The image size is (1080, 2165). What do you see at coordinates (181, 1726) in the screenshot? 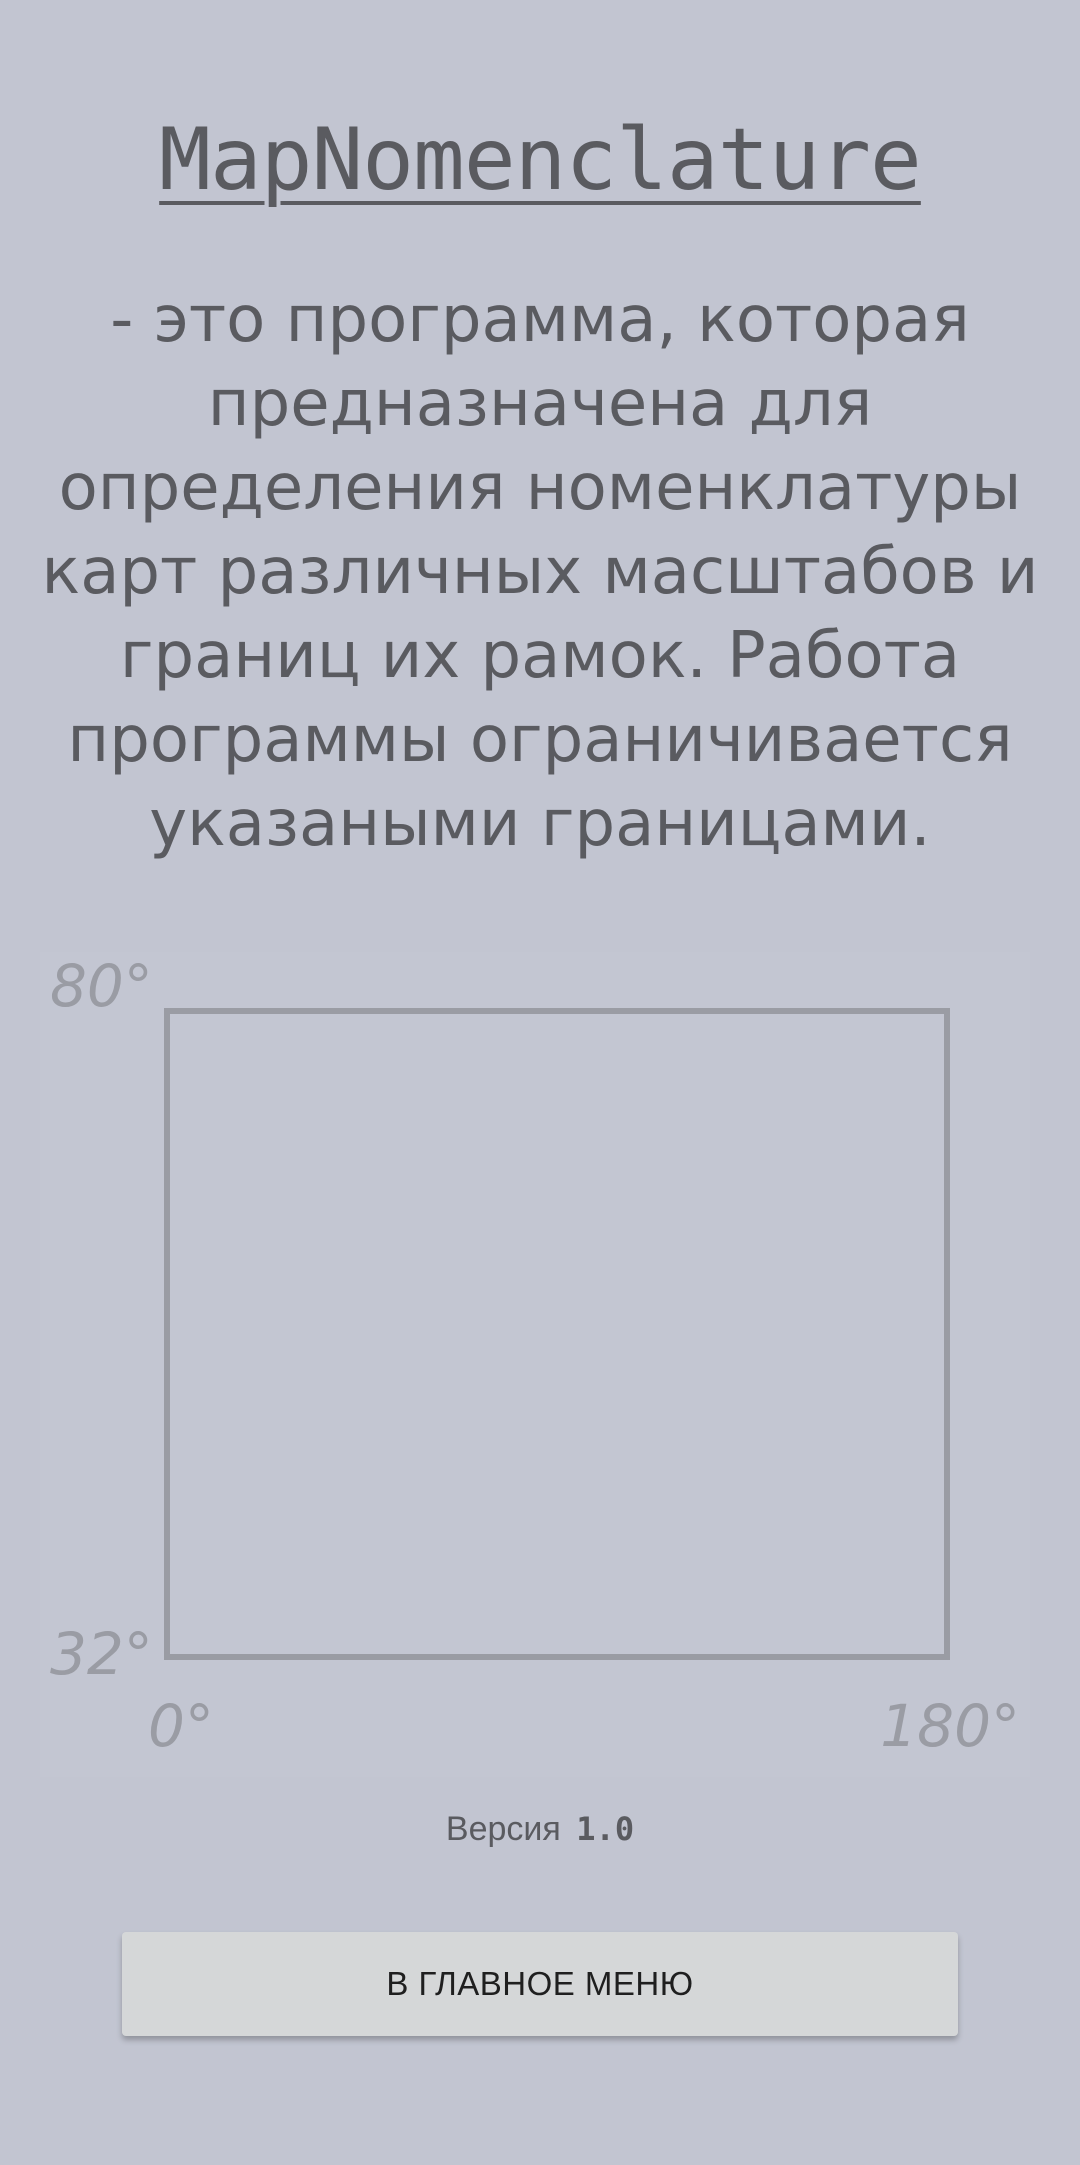
I see `lon-left-label: 0°` at bounding box center [181, 1726].